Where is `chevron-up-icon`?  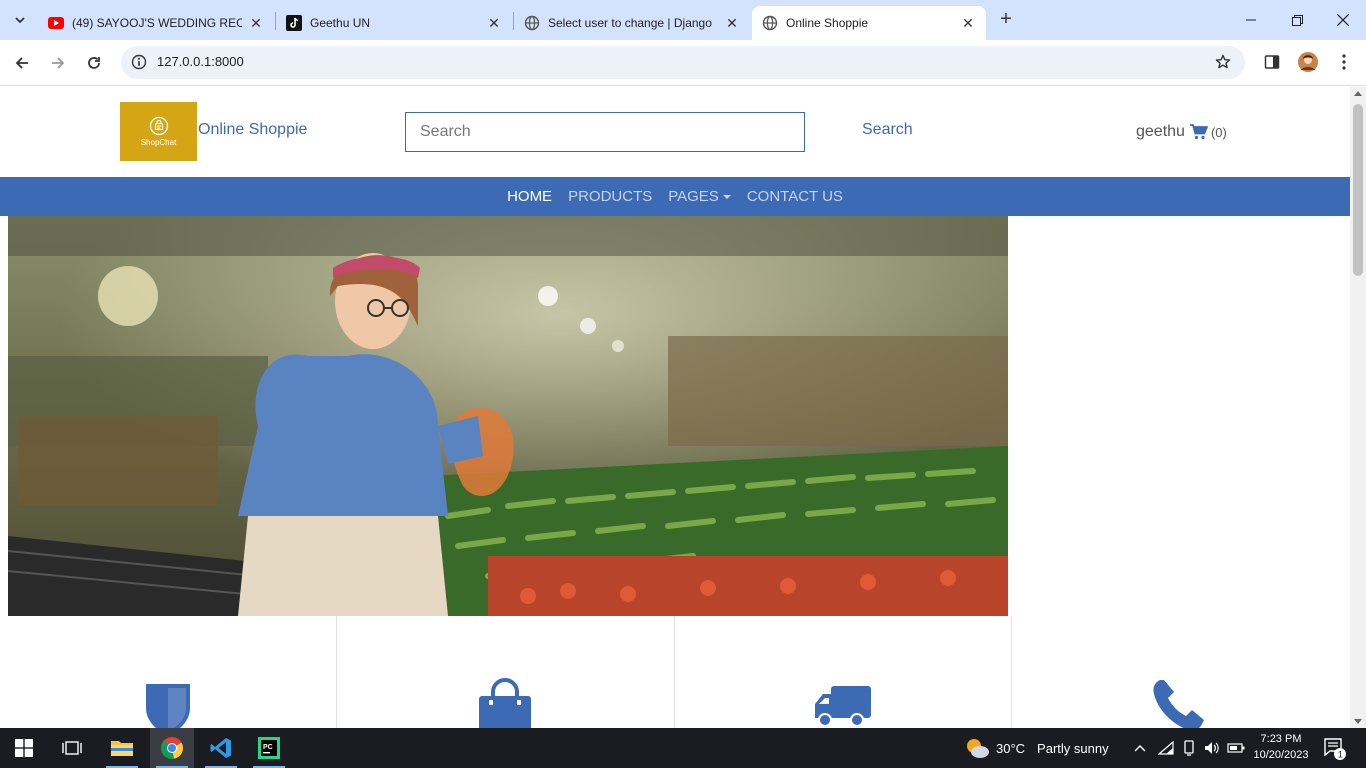
chevron-up-icon is located at coordinates (1140, 748).